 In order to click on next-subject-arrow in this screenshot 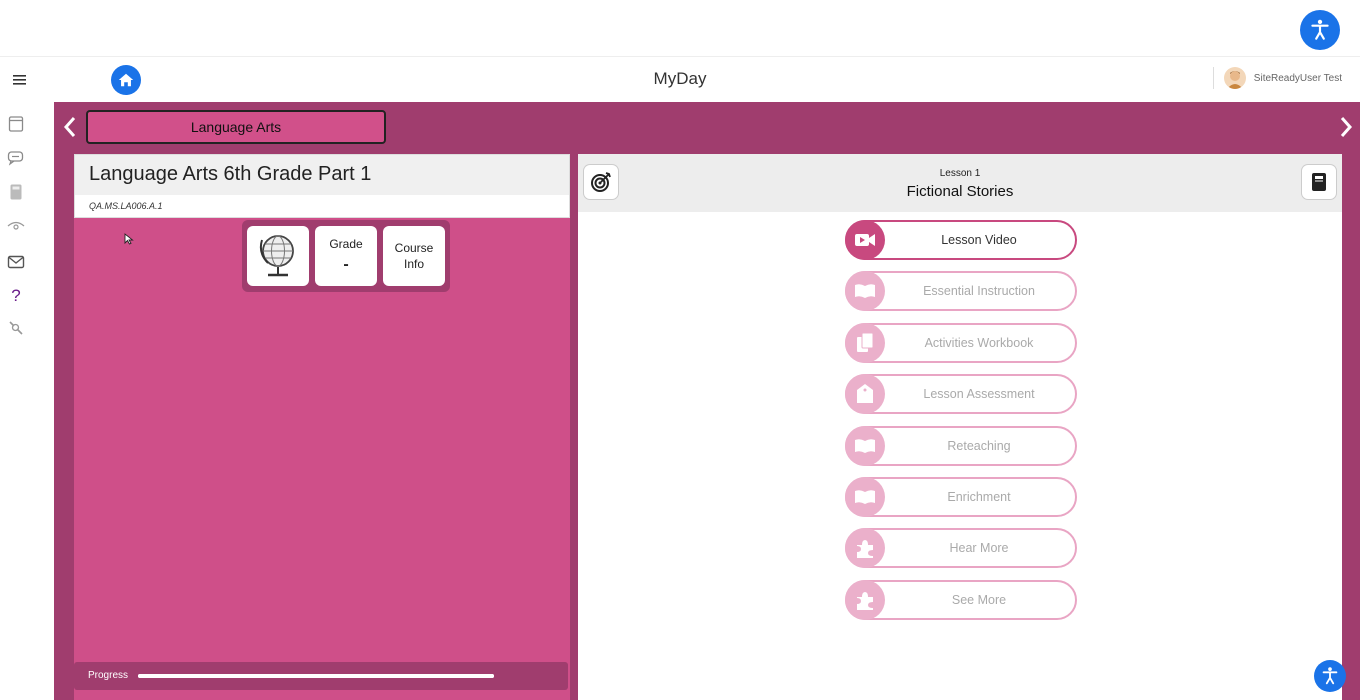, I will do `click(1346, 127)`.